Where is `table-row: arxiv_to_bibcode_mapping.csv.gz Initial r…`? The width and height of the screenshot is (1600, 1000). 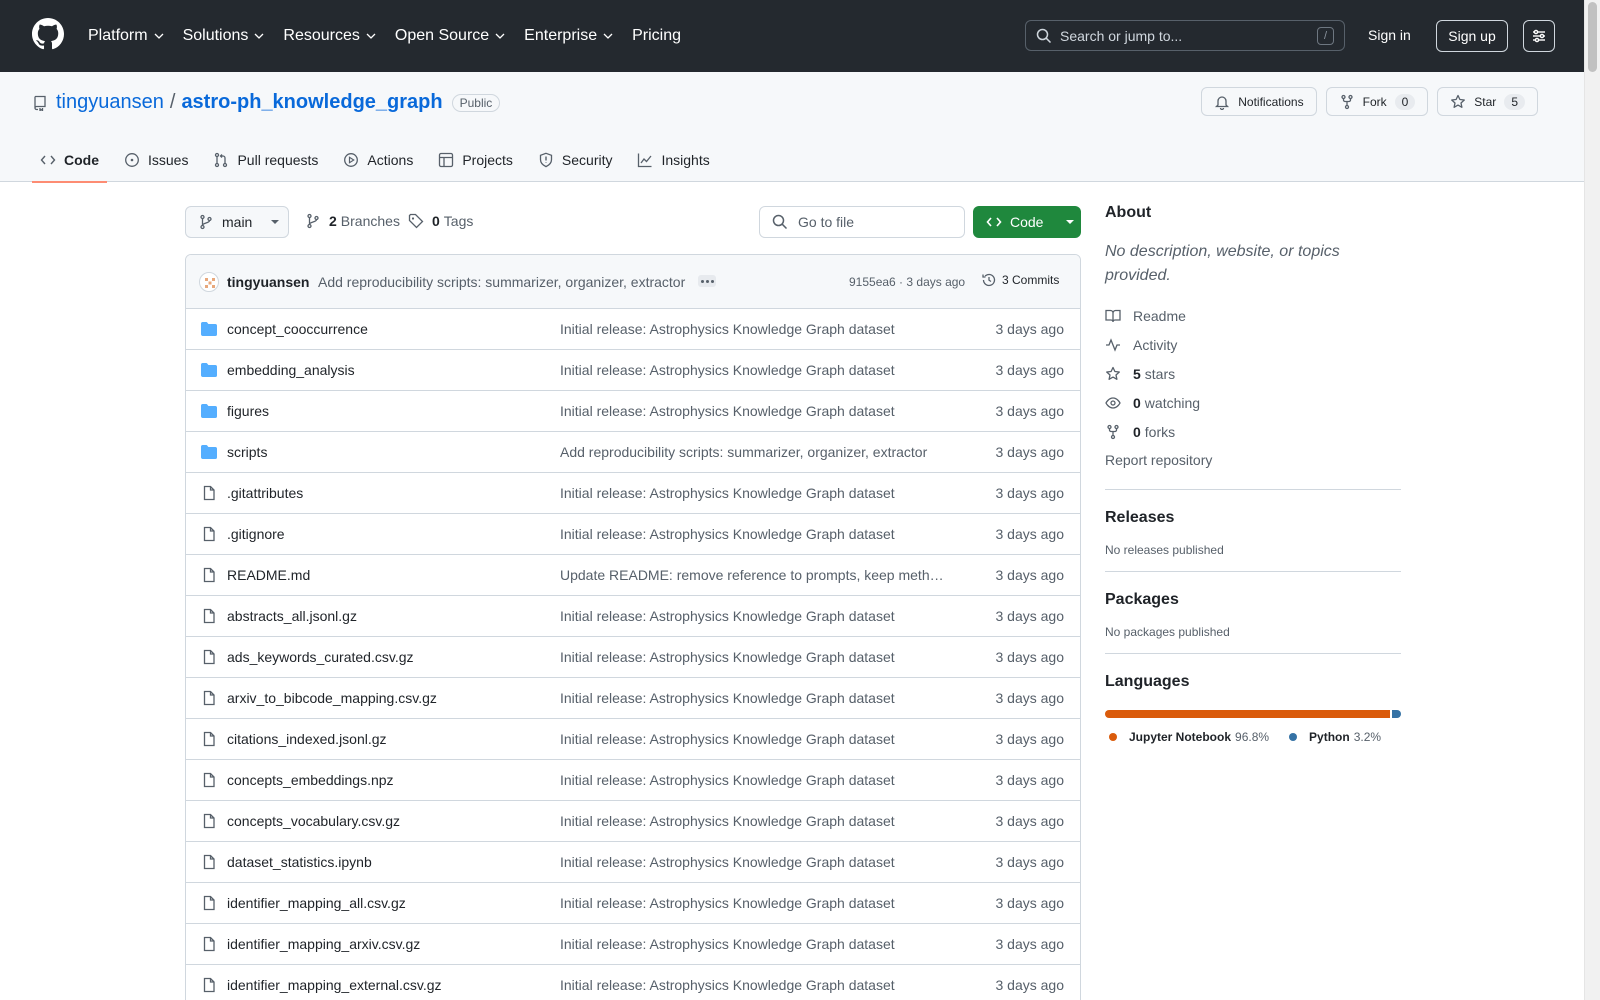
table-row: arxiv_to_bibcode_mapping.csv.gz Initial r… is located at coordinates (633, 698).